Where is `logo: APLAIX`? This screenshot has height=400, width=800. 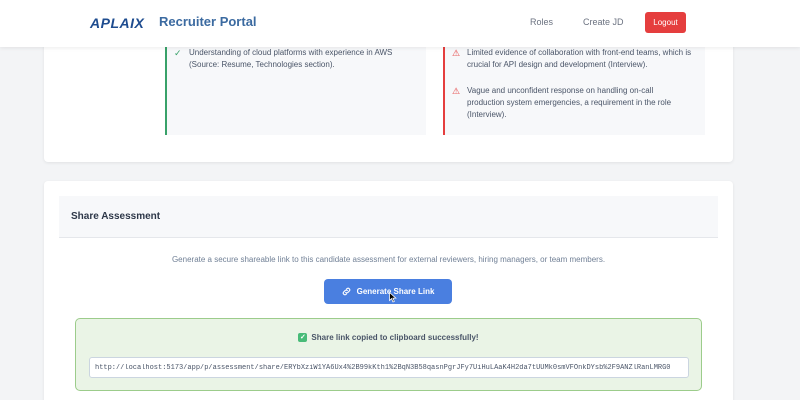 logo: APLAIX is located at coordinates (117, 23).